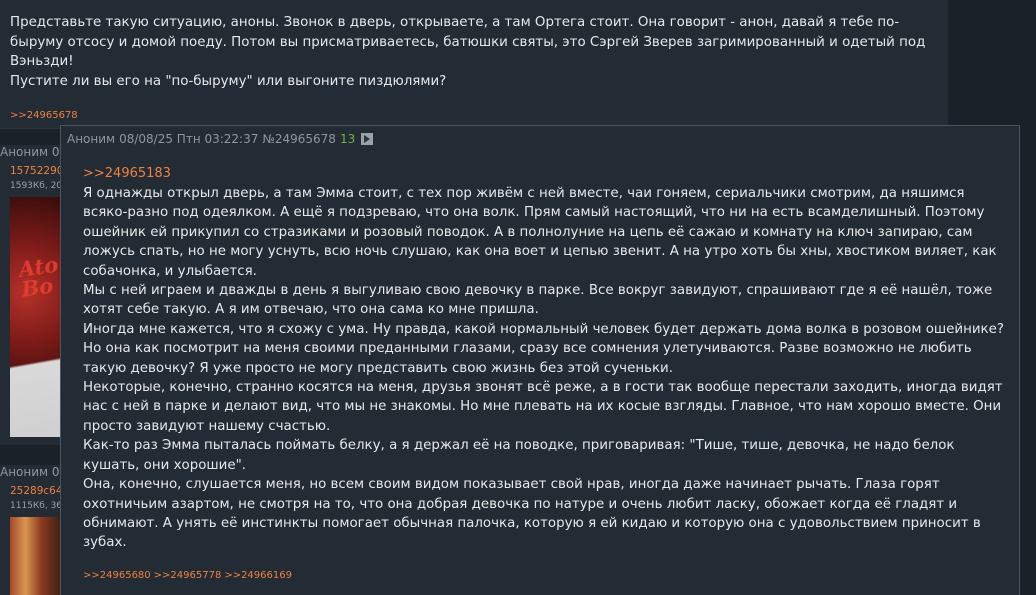  Describe the element at coordinates (36, 186) in the screenshot. I see `file-meta: 1593Кб, 20` at that location.